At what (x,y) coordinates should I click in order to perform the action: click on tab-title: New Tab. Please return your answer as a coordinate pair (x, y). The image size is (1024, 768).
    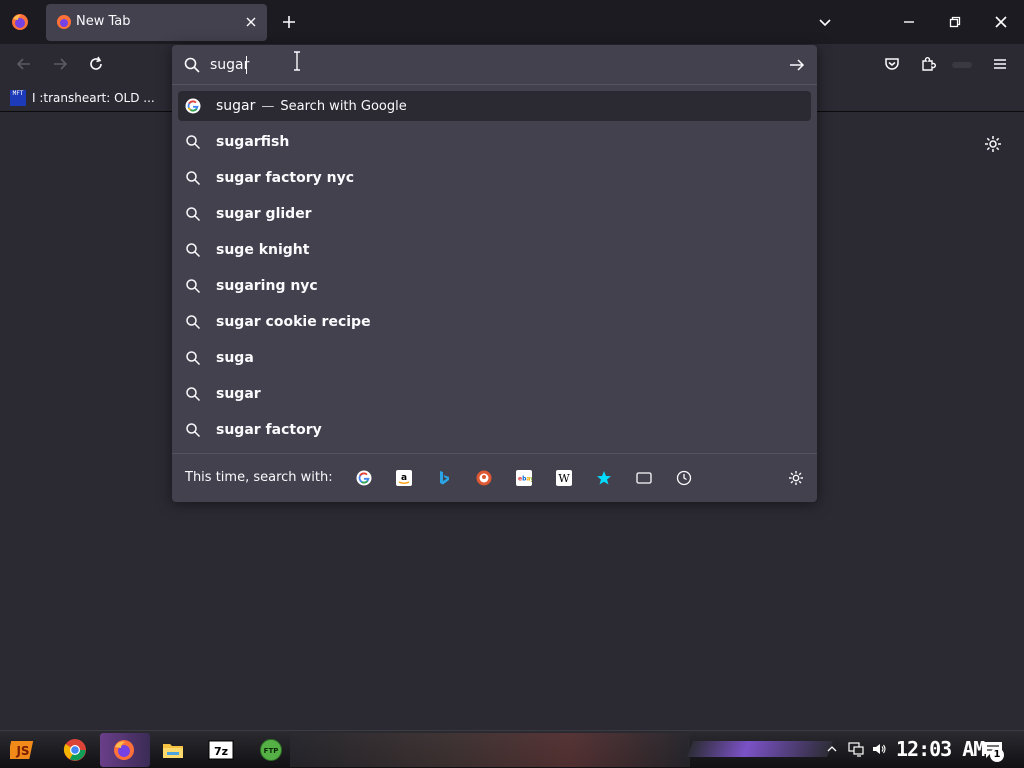
    Looking at the image, I should click on (103, 21).